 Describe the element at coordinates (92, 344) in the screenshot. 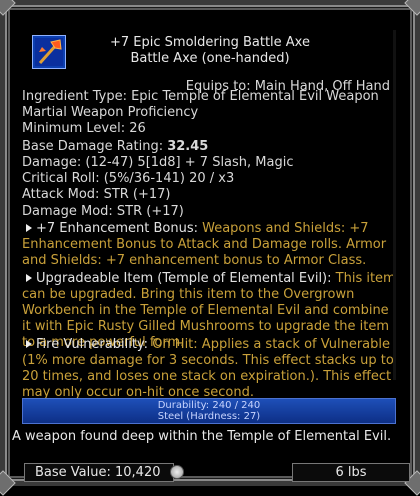

I see `effect-name: Fire Vulnerability:` at that location.